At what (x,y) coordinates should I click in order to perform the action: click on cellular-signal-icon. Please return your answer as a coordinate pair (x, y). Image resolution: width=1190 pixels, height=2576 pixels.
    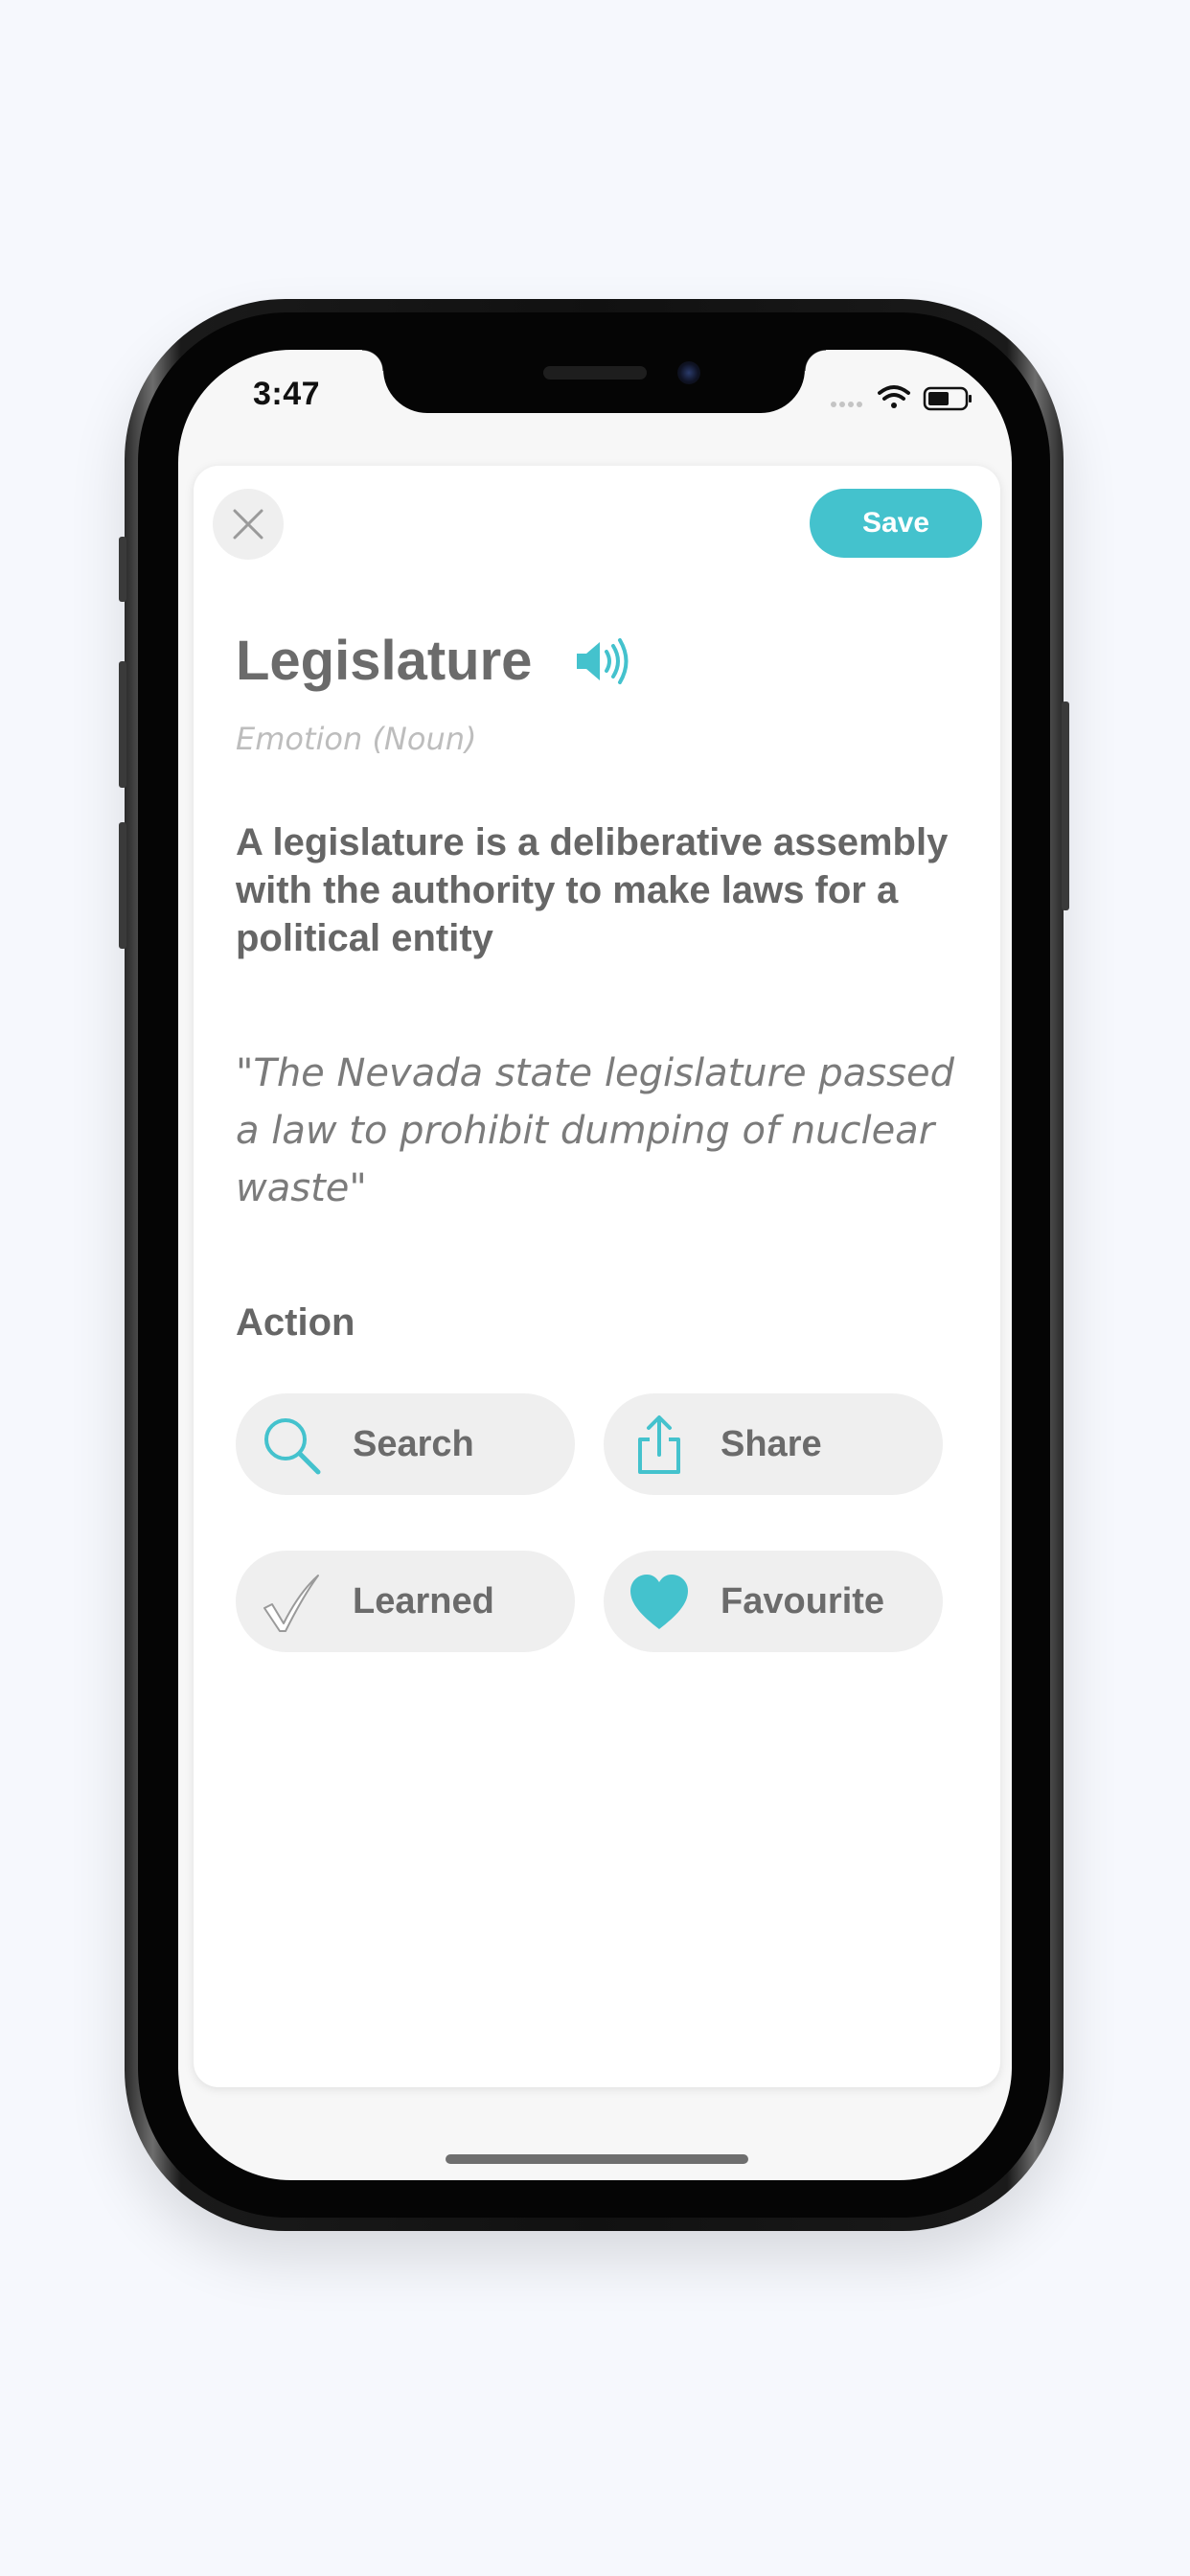
    Looking at the image, I should click on (847, 404).